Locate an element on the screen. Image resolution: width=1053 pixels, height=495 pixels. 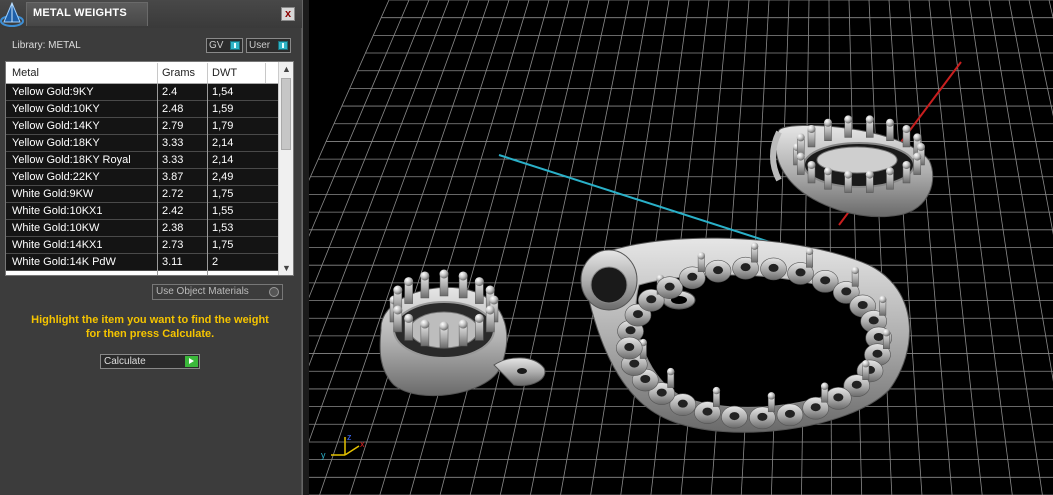
use-object-materials-label: Use Object Materials is located at coordinates (202, 291).